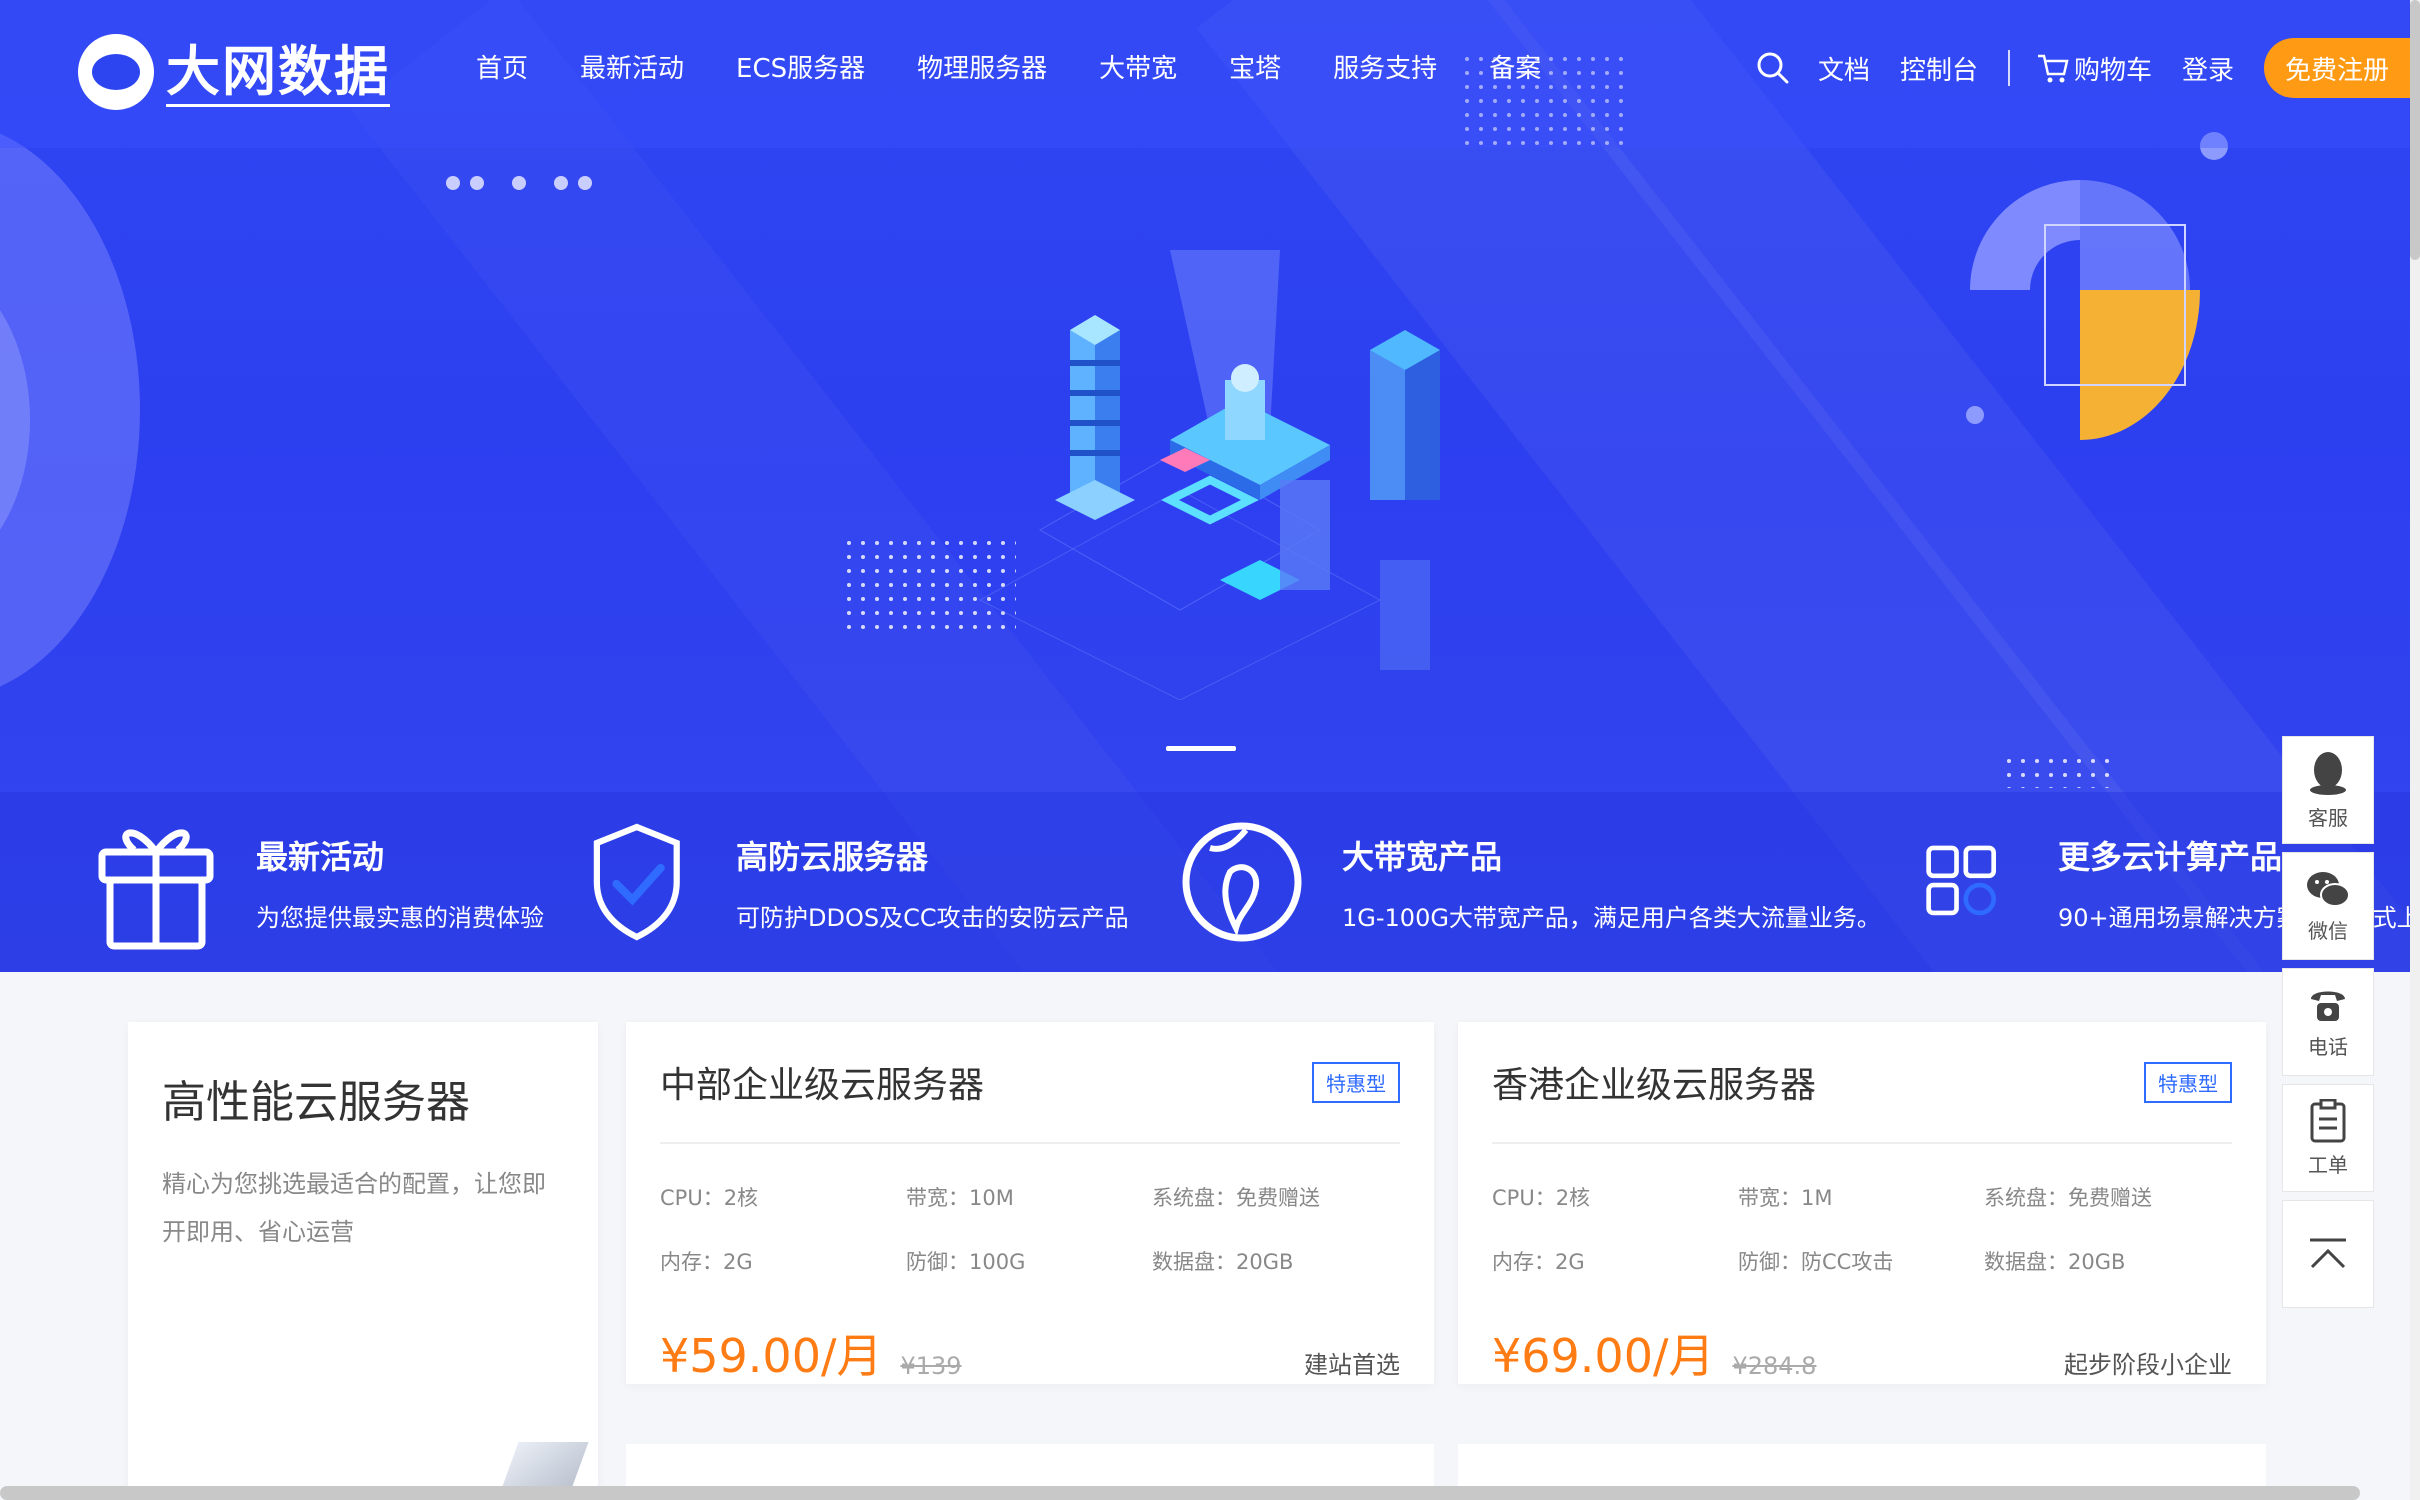 This screenshot has width=2420, height=1500. I want to click on logo-text: 大网数据, so click(278, 72).